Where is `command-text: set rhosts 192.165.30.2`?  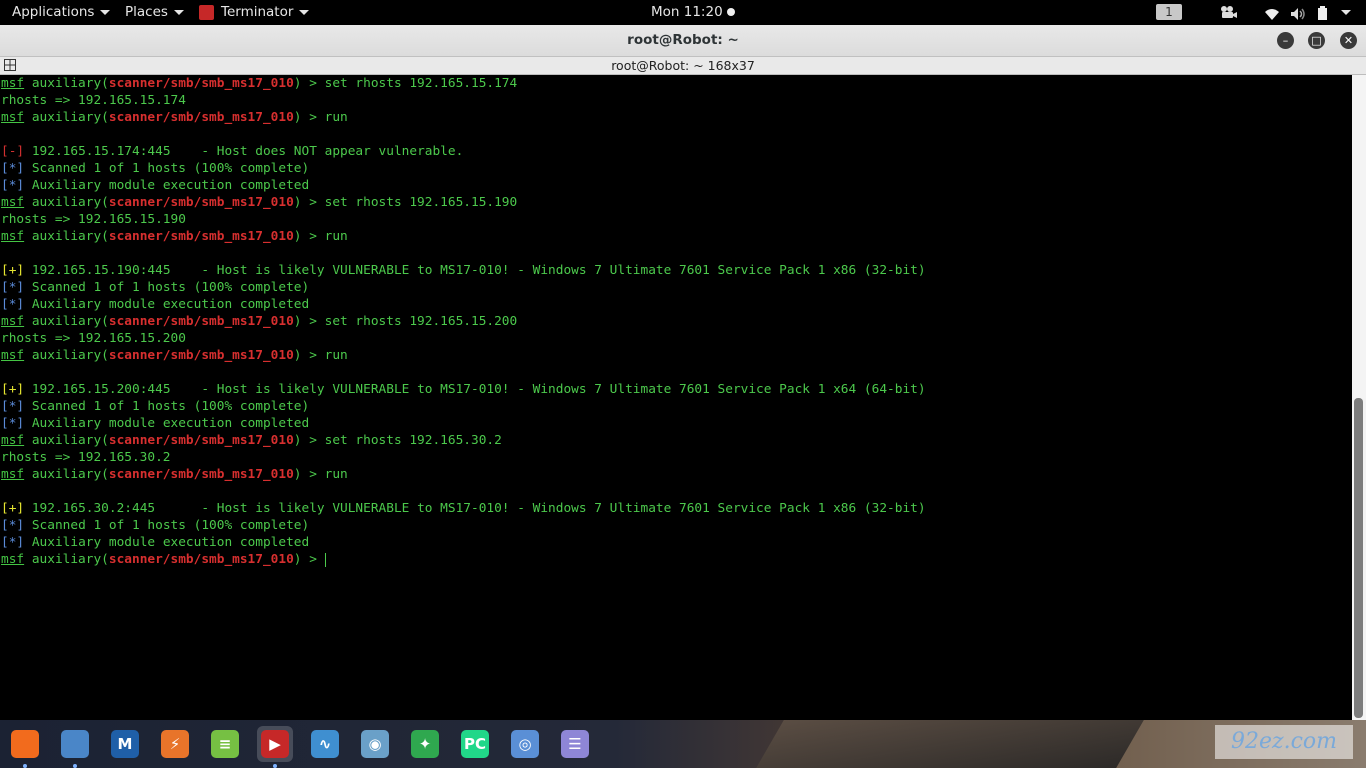 command-text: set rhosts 192.165.30.2 is located at coordinates (413, 440).